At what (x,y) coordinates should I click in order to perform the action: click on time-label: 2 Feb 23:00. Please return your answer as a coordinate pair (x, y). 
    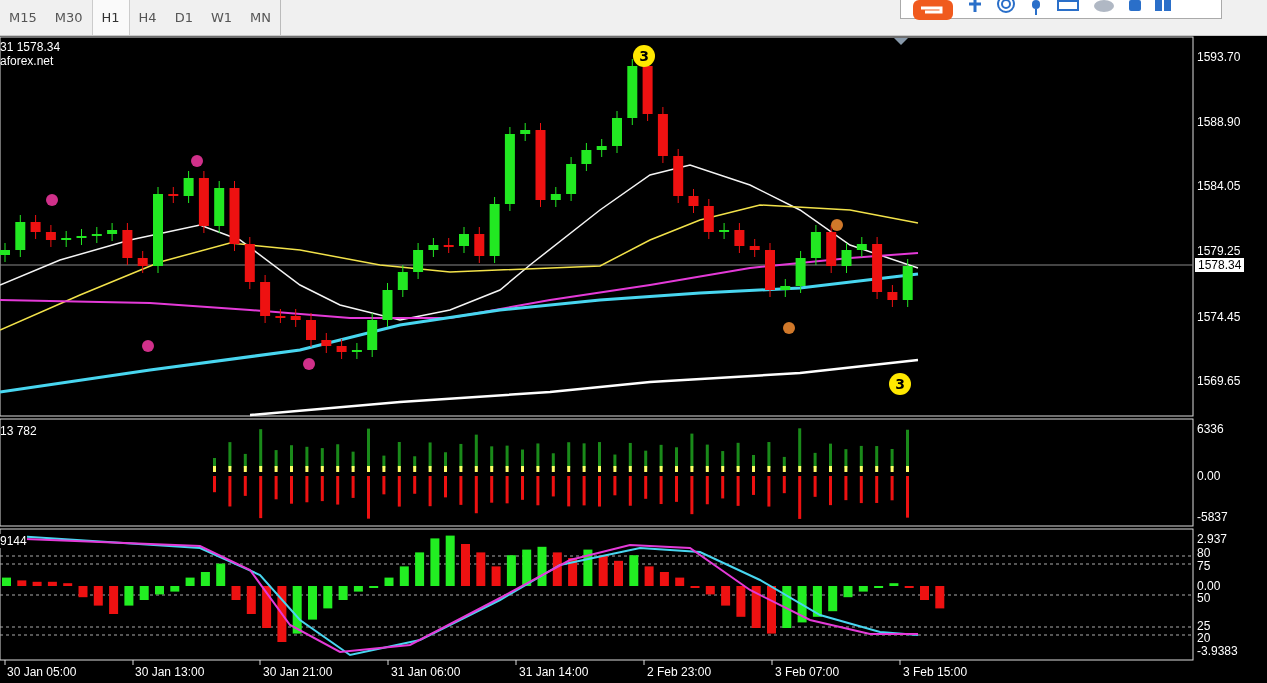
    Looking at the image, I should click on (679, 672).